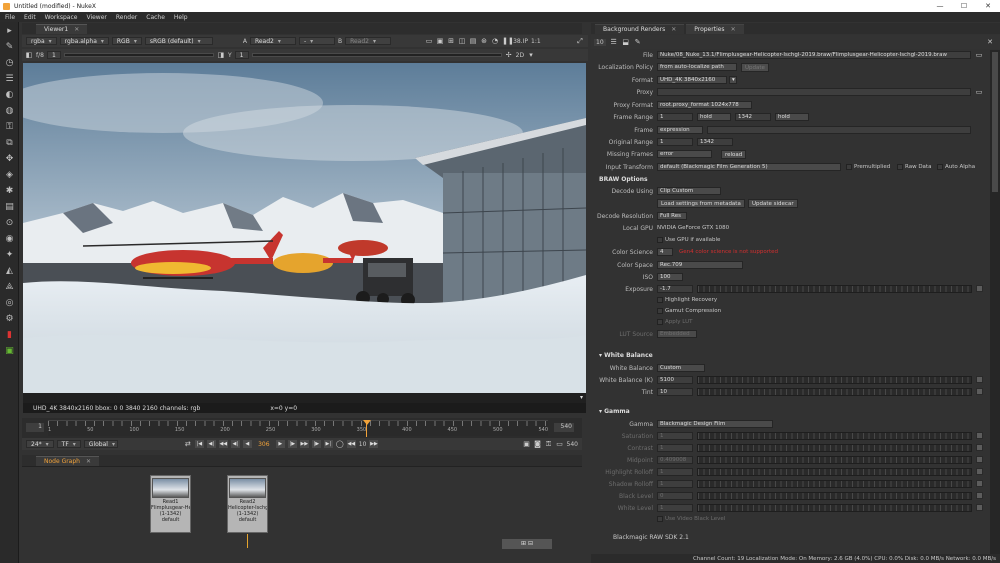 Image resolution: width=1000 pixels, height=563 pixels. I want to click on fstop-readout: 38.IP, so click(520, 41).